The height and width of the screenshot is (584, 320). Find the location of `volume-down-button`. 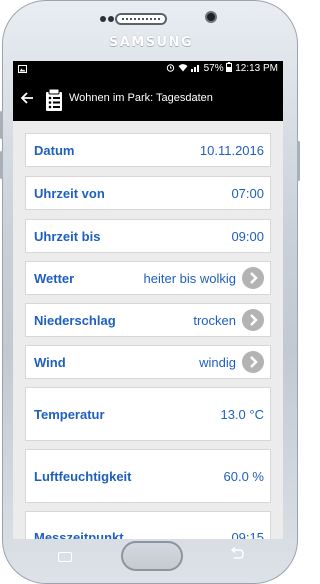

volume-down-button is located at coordinates (1, 165).